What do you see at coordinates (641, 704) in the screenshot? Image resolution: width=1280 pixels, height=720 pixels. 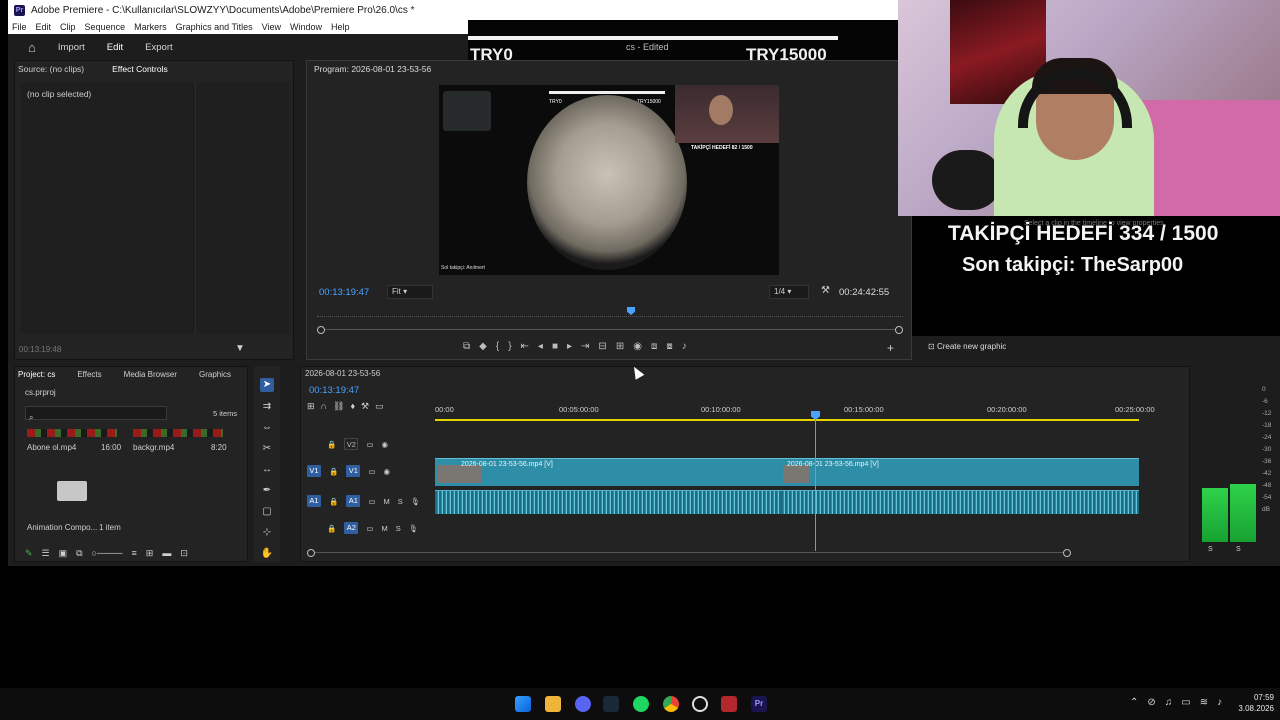 I see `spotify-icon` at bounding box center [641, 704].